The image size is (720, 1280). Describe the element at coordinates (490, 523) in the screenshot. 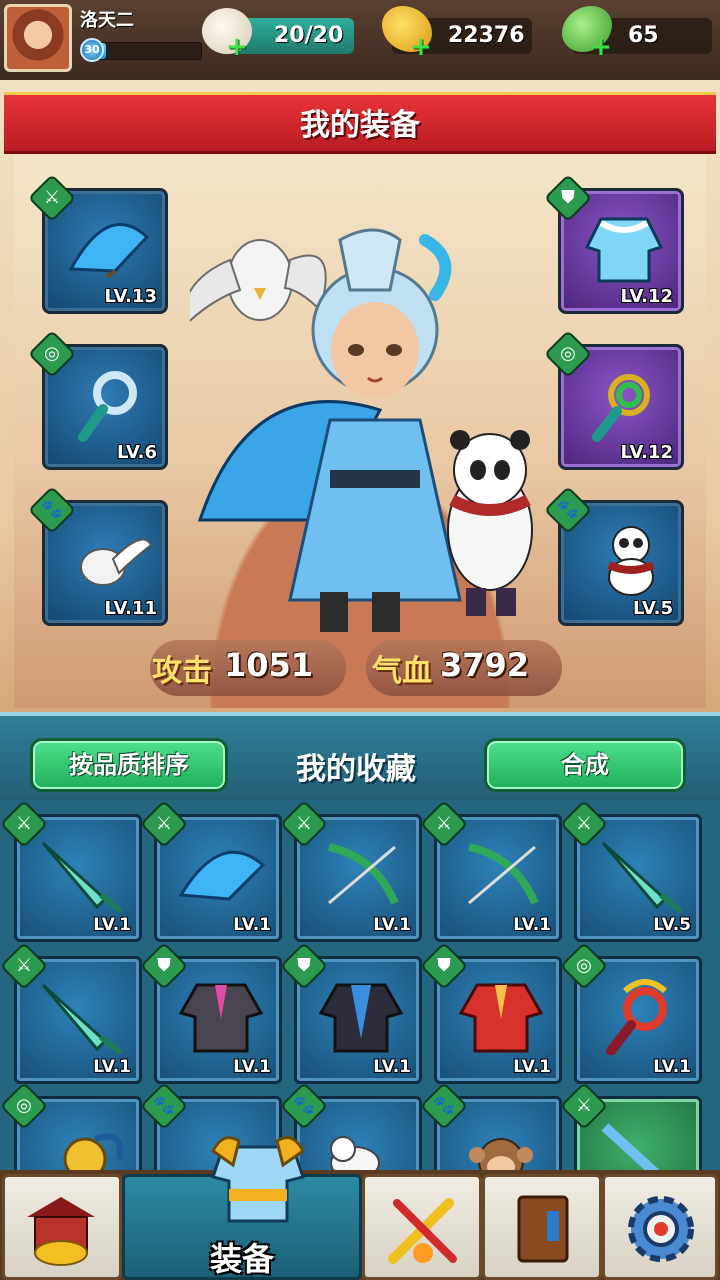

I see `panda-companion` at that location.